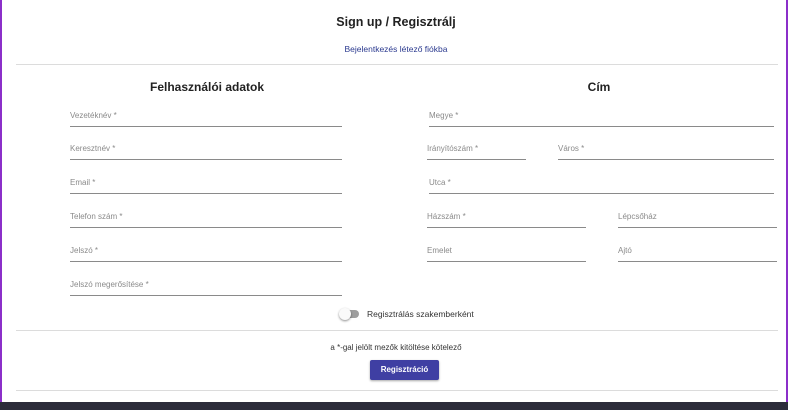 Image resolution: width=788 pixels, height=410 pixels. What do you see at coordinates (444, 115) in the screenshot?
I see `county-placeholder: Megye *` at bounding box center [444, 115].